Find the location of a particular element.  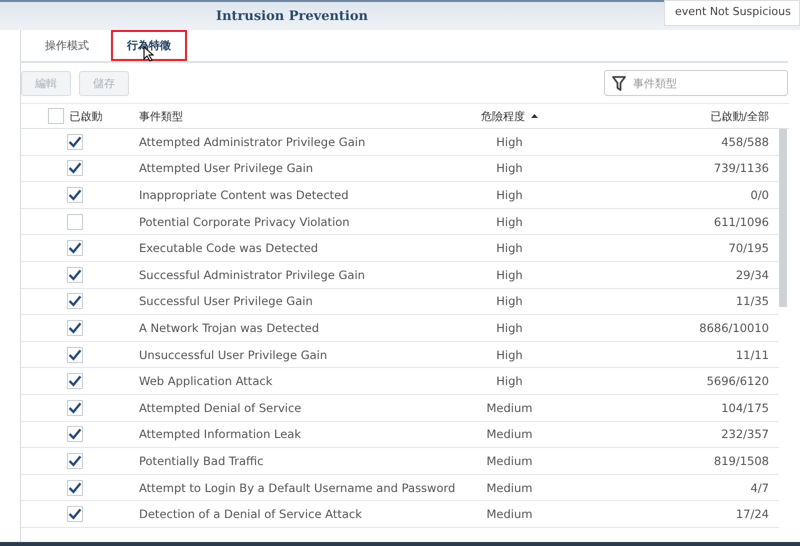

table-cell: A Network Trojan was Detected is located at coordinates (292, 328).